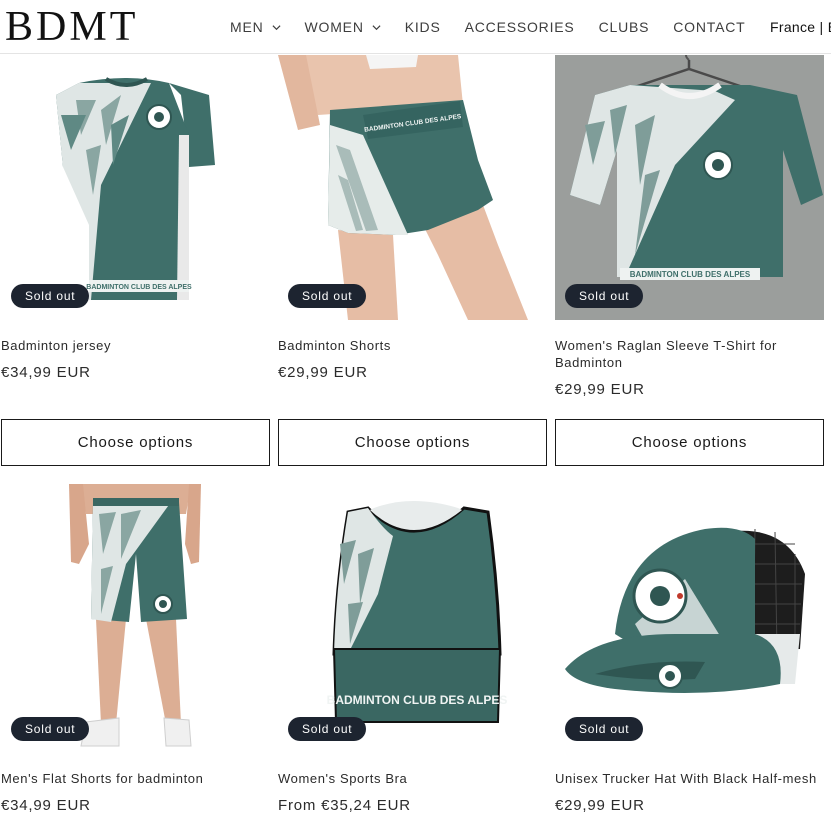 The width and height of the screenshot is (831, 822). What do you see at coordinates (247, 27) in the screenshot?
I see `nav-item-label: MEN` at bounding box center [247, 27].